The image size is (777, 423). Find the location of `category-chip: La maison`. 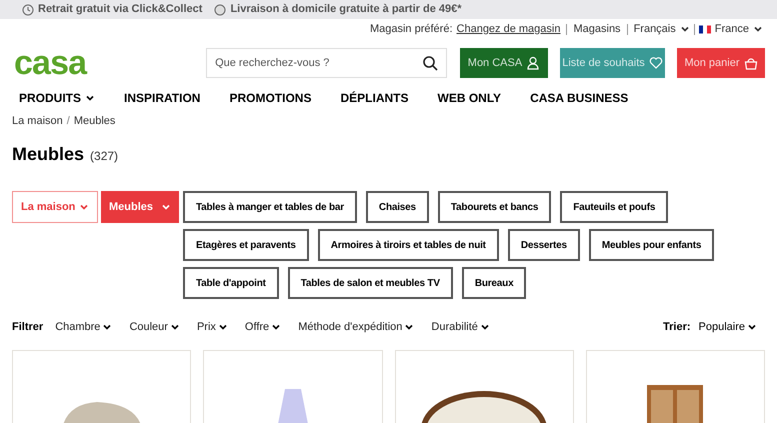

category-chip: La maison is located at coordinates (55, 207).